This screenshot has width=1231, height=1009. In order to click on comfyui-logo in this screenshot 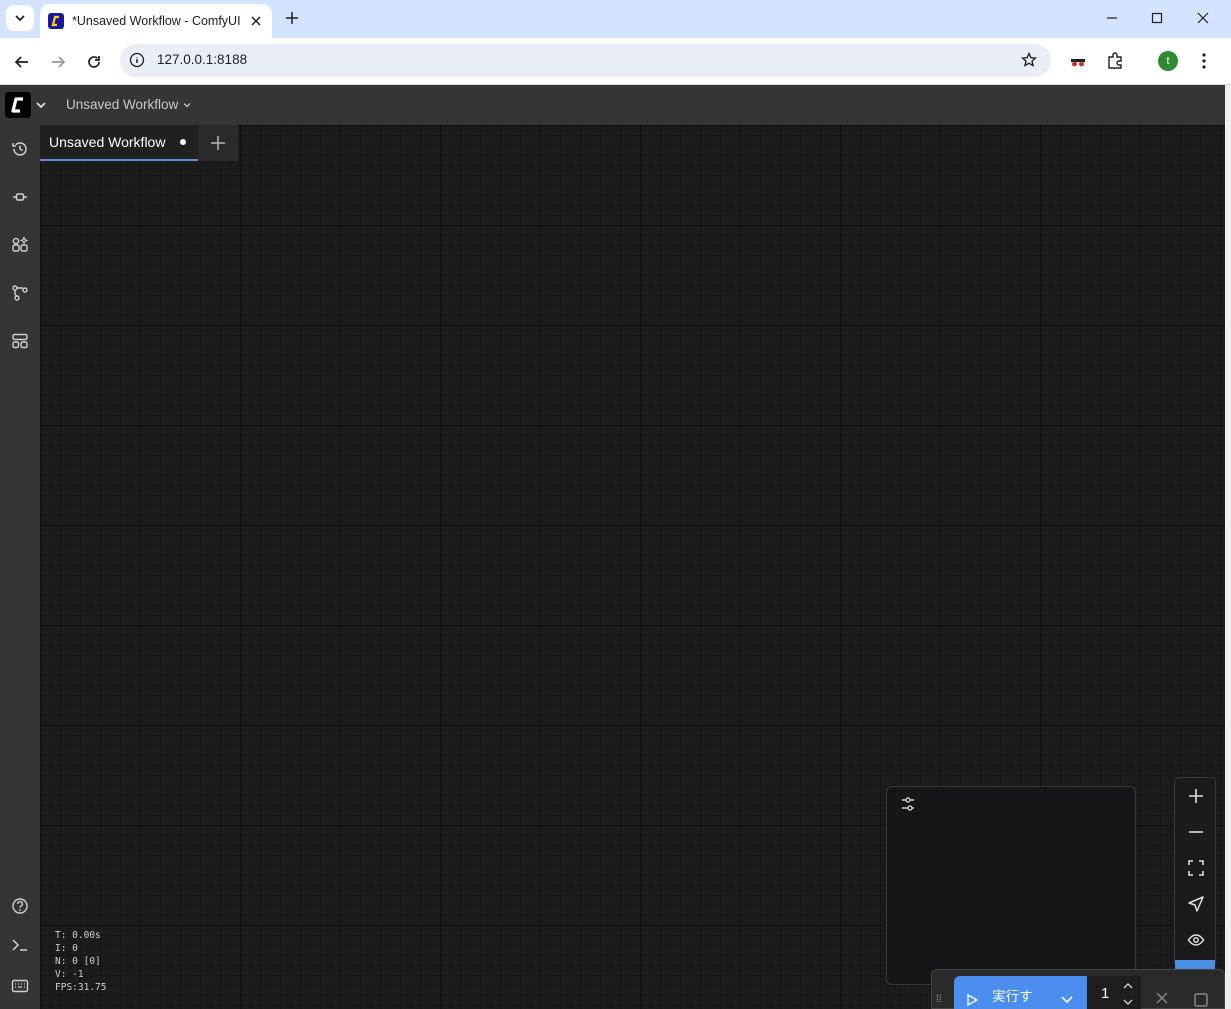, I will do `click(18, 105)`.